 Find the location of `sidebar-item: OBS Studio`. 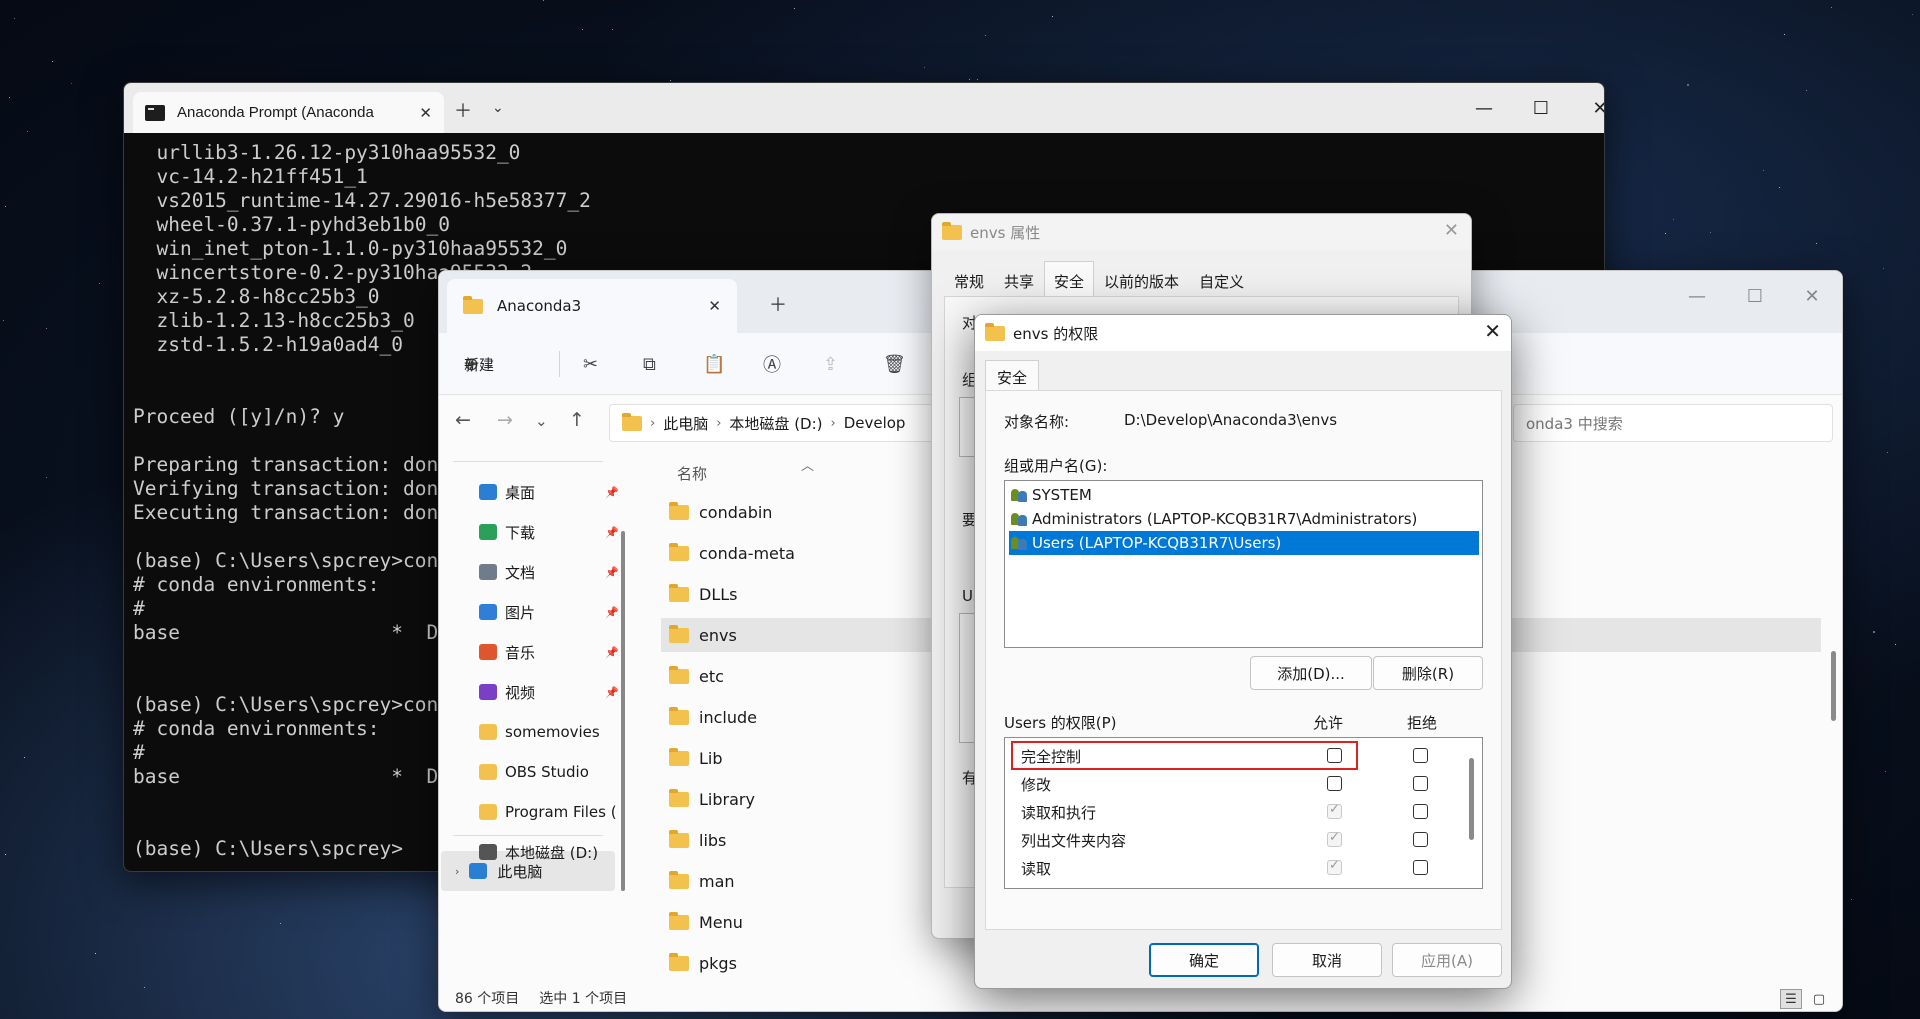

sidebar-item: OBS Studio is located at coordinates (549, 772).